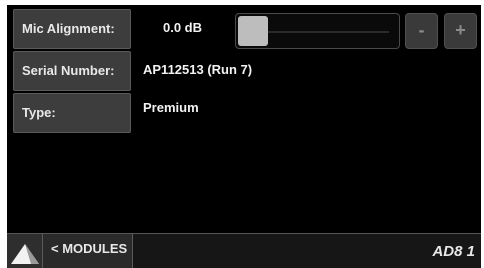  Describe the element at coordinates (253, 31) in the screenshot. I see `slider-thumb` at that location.